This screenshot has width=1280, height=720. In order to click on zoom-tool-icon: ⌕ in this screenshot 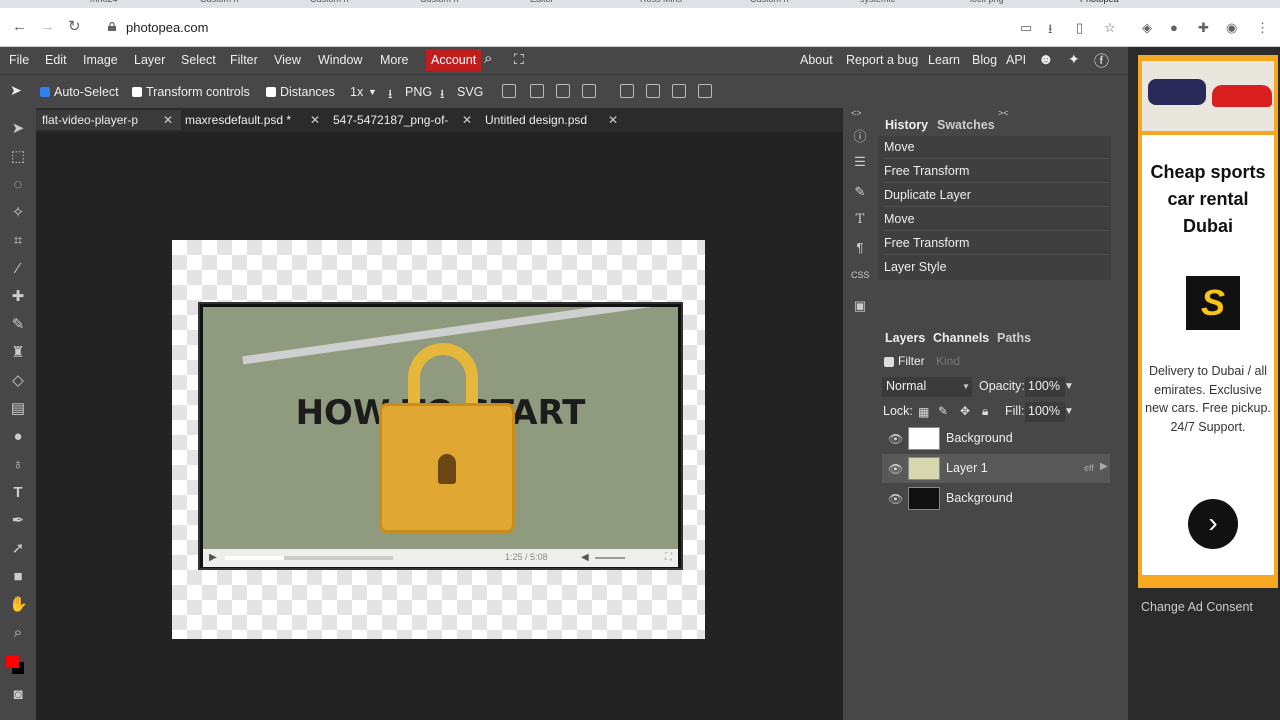, I will do `click(18, 633)`.